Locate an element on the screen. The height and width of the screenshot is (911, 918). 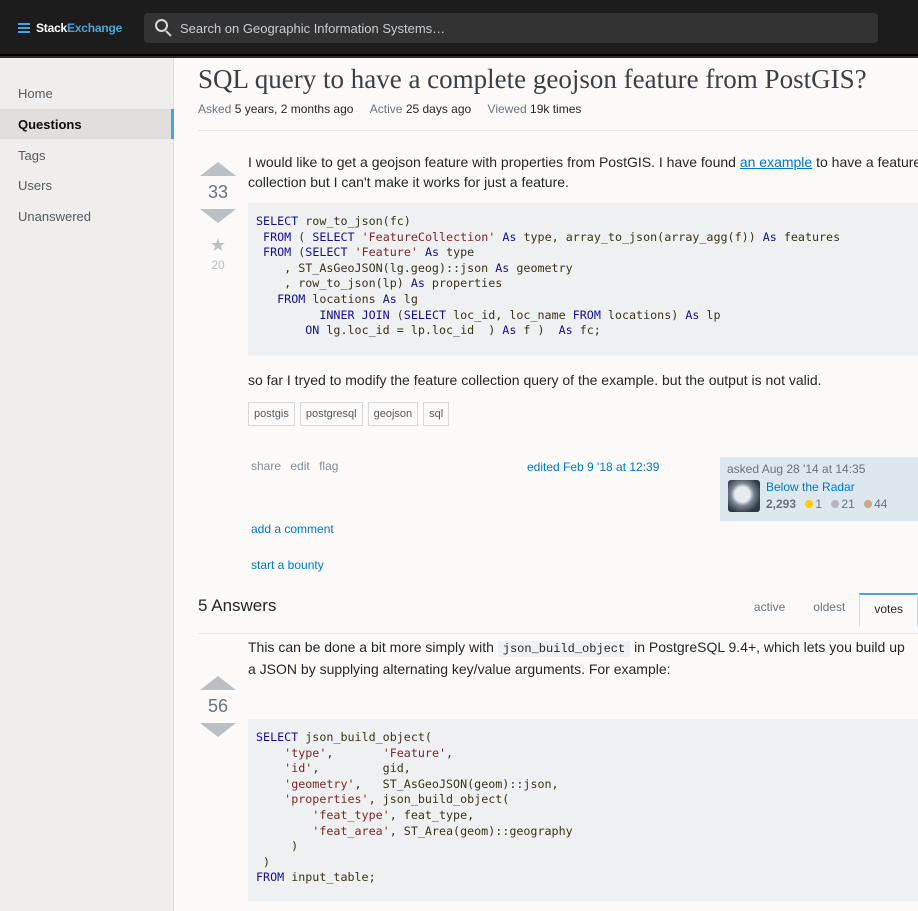
add-comment-link: add a comment is located at coordinates (292, 529).